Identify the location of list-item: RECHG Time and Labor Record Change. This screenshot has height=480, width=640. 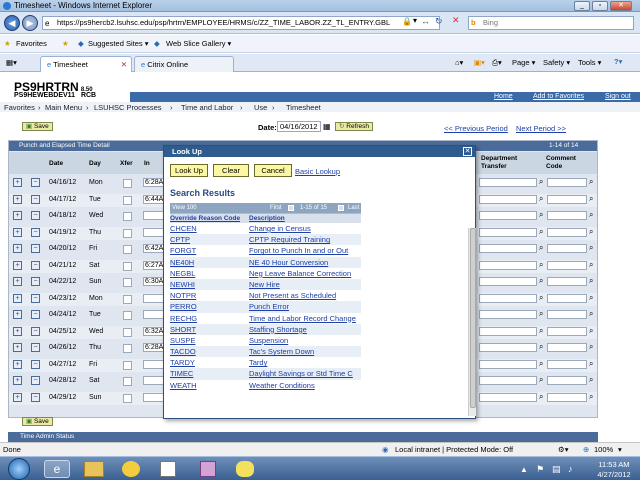
(265, 318).